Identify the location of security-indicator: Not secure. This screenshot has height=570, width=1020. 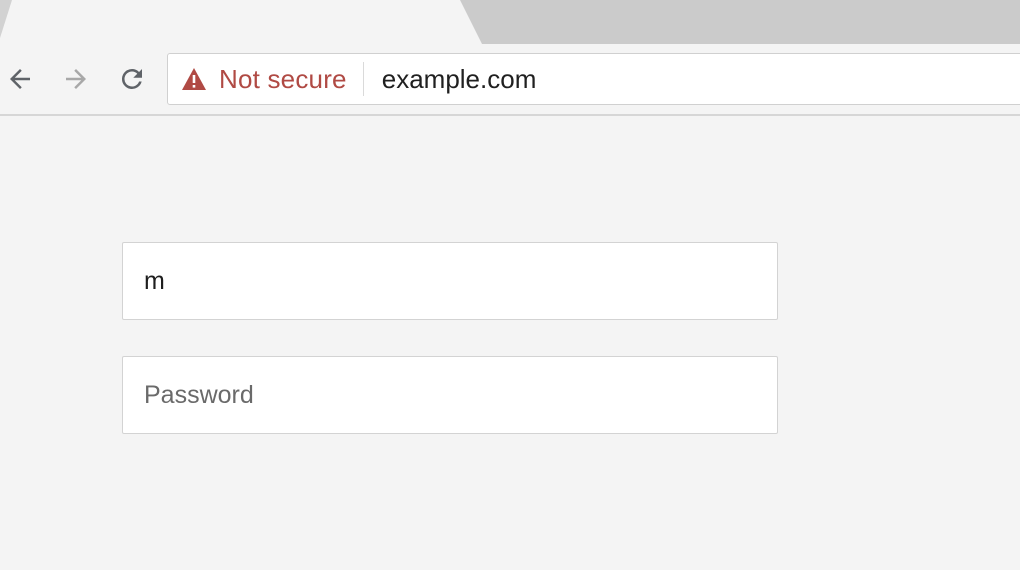
(265, 79).